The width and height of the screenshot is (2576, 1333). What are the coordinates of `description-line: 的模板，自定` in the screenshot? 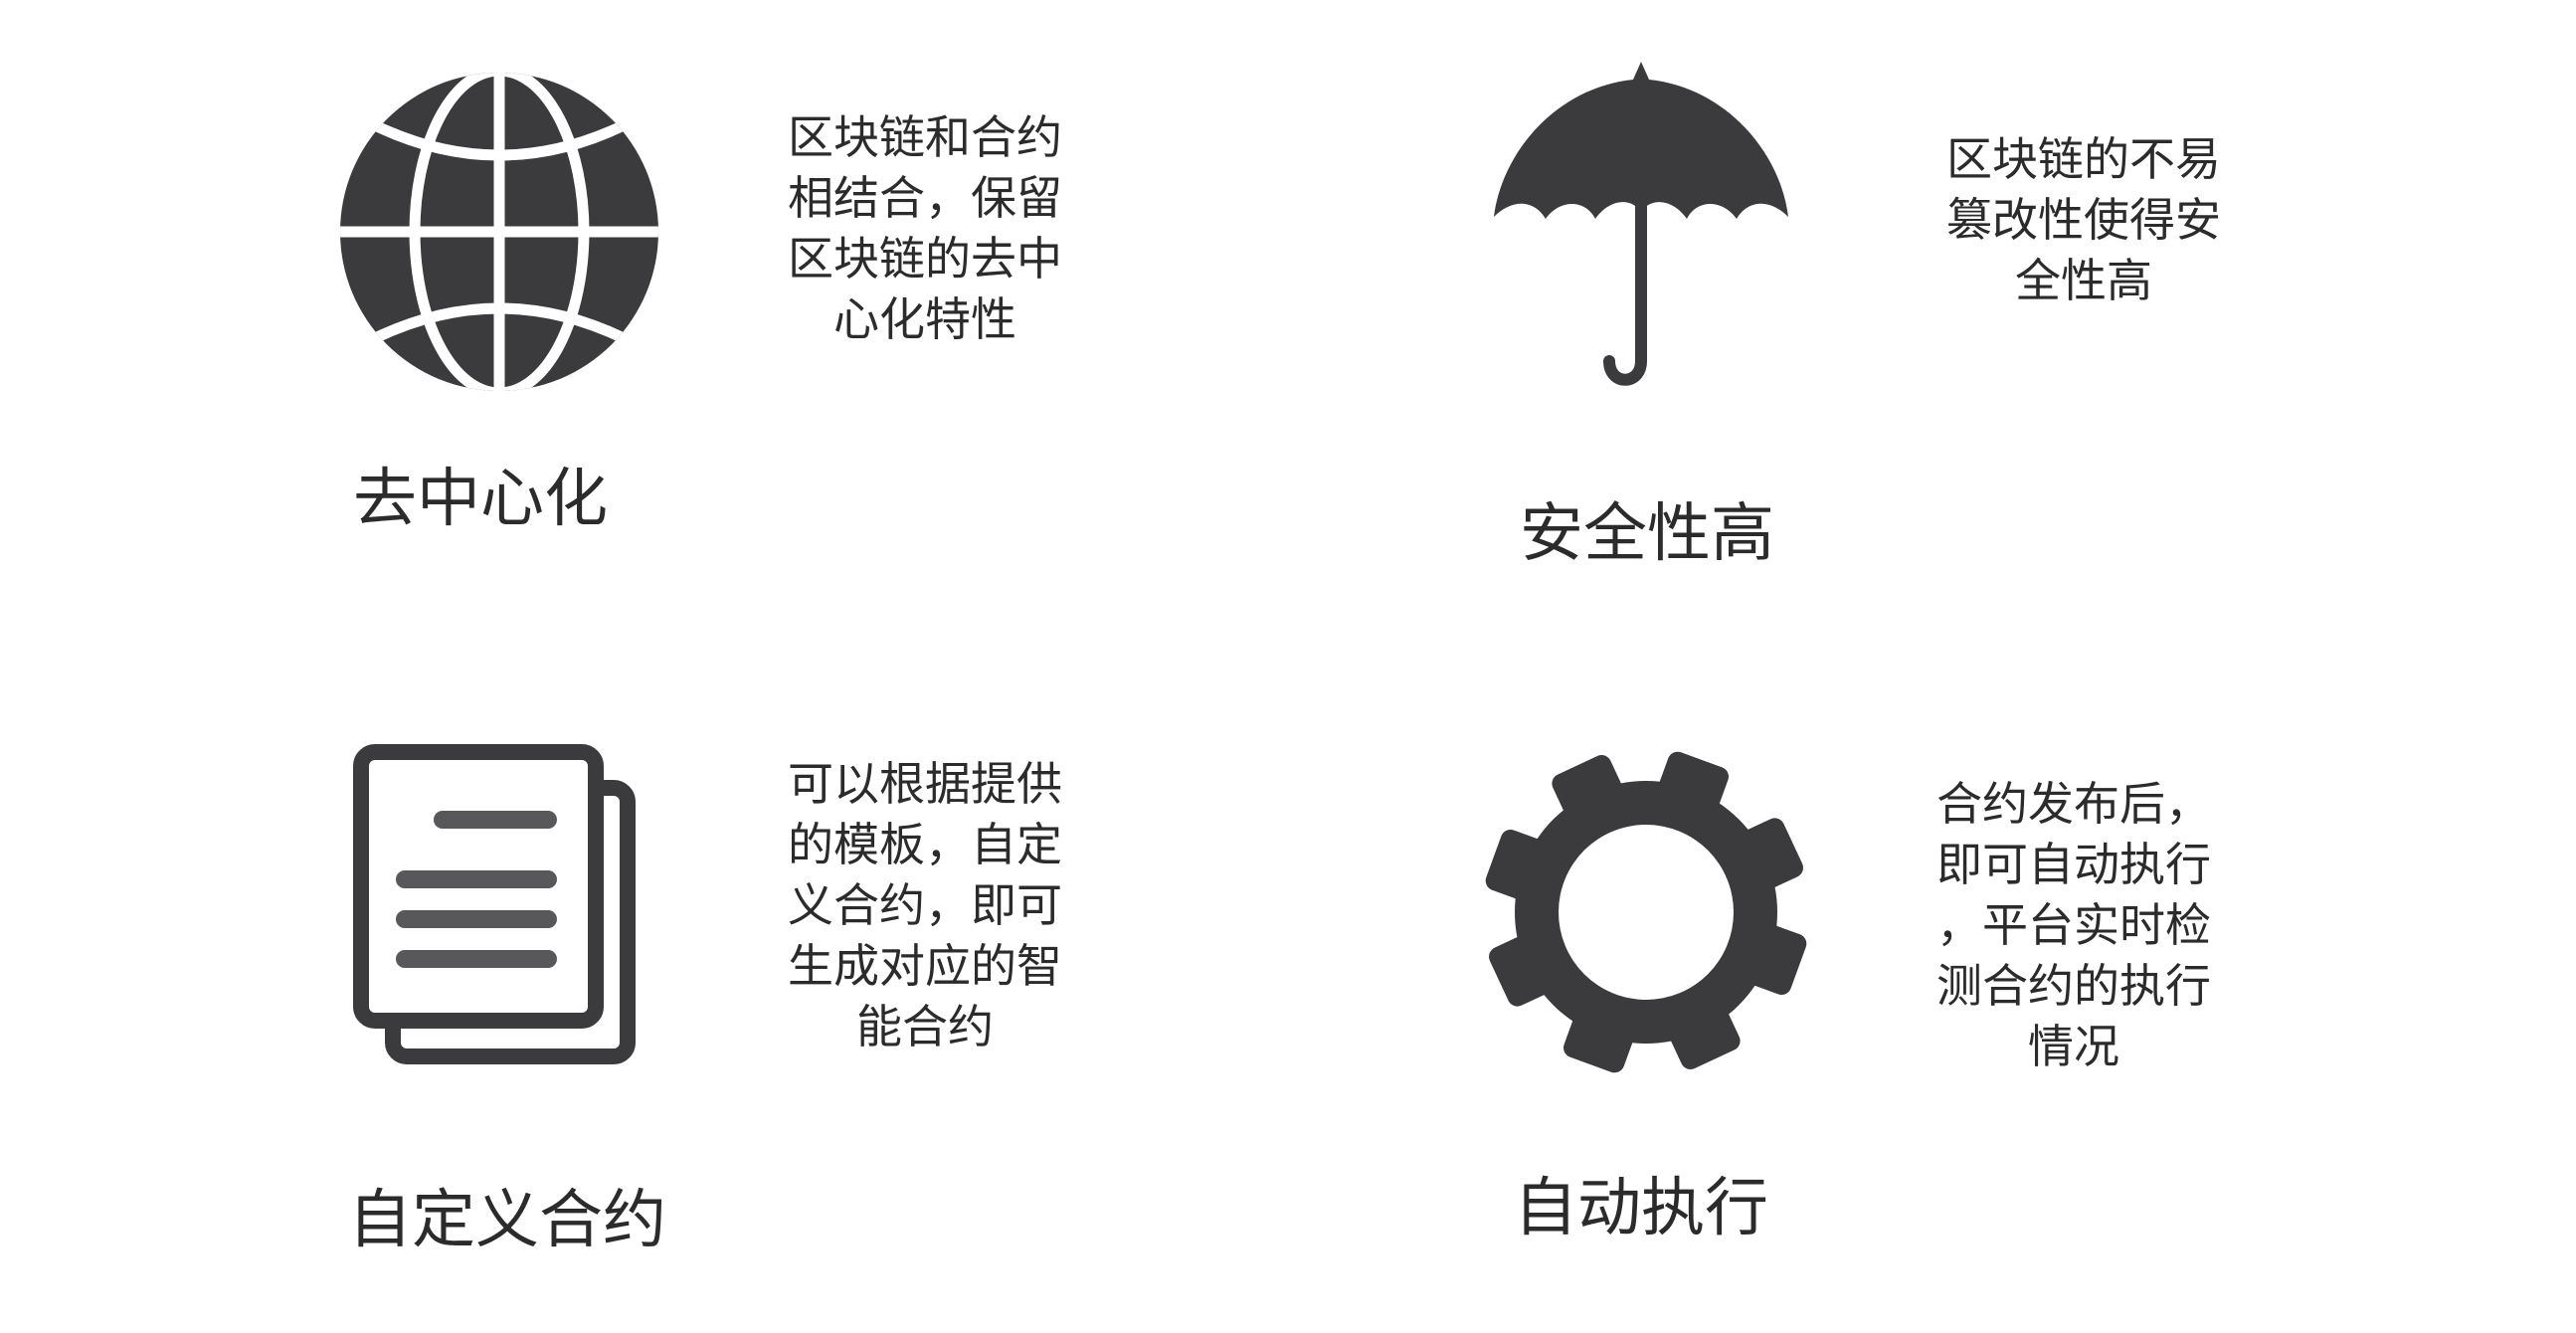 It's located at (925, 844).